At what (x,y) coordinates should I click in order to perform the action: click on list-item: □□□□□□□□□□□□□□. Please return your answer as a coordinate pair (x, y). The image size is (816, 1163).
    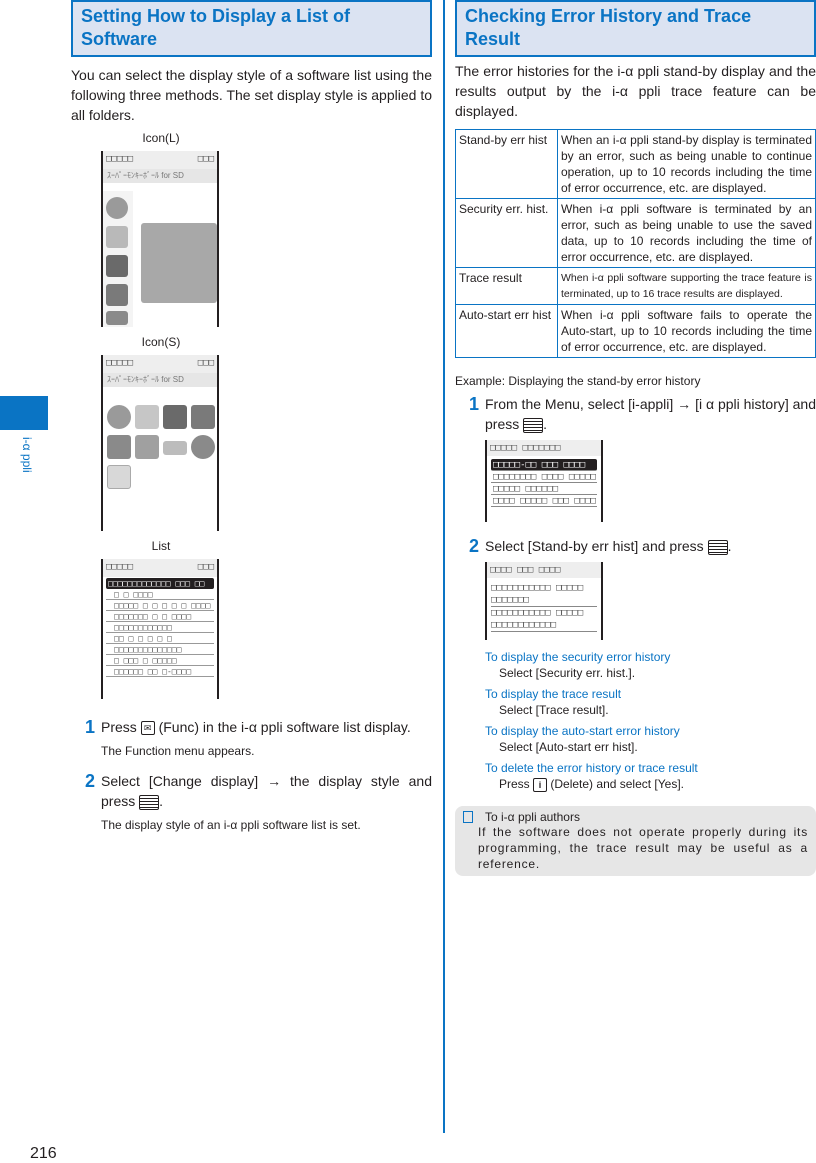
    Looking at the image, I should click on (160, 649).